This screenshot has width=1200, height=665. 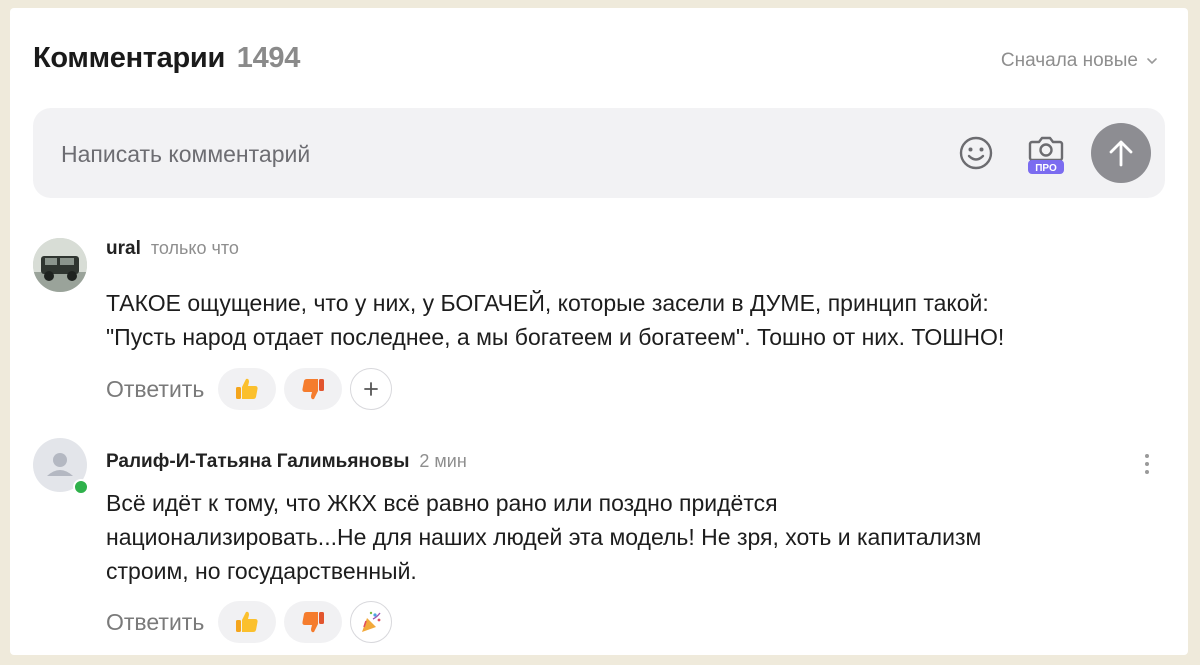 I want to click on comments-title-label: Комментарии, so click(x=129, y=58).